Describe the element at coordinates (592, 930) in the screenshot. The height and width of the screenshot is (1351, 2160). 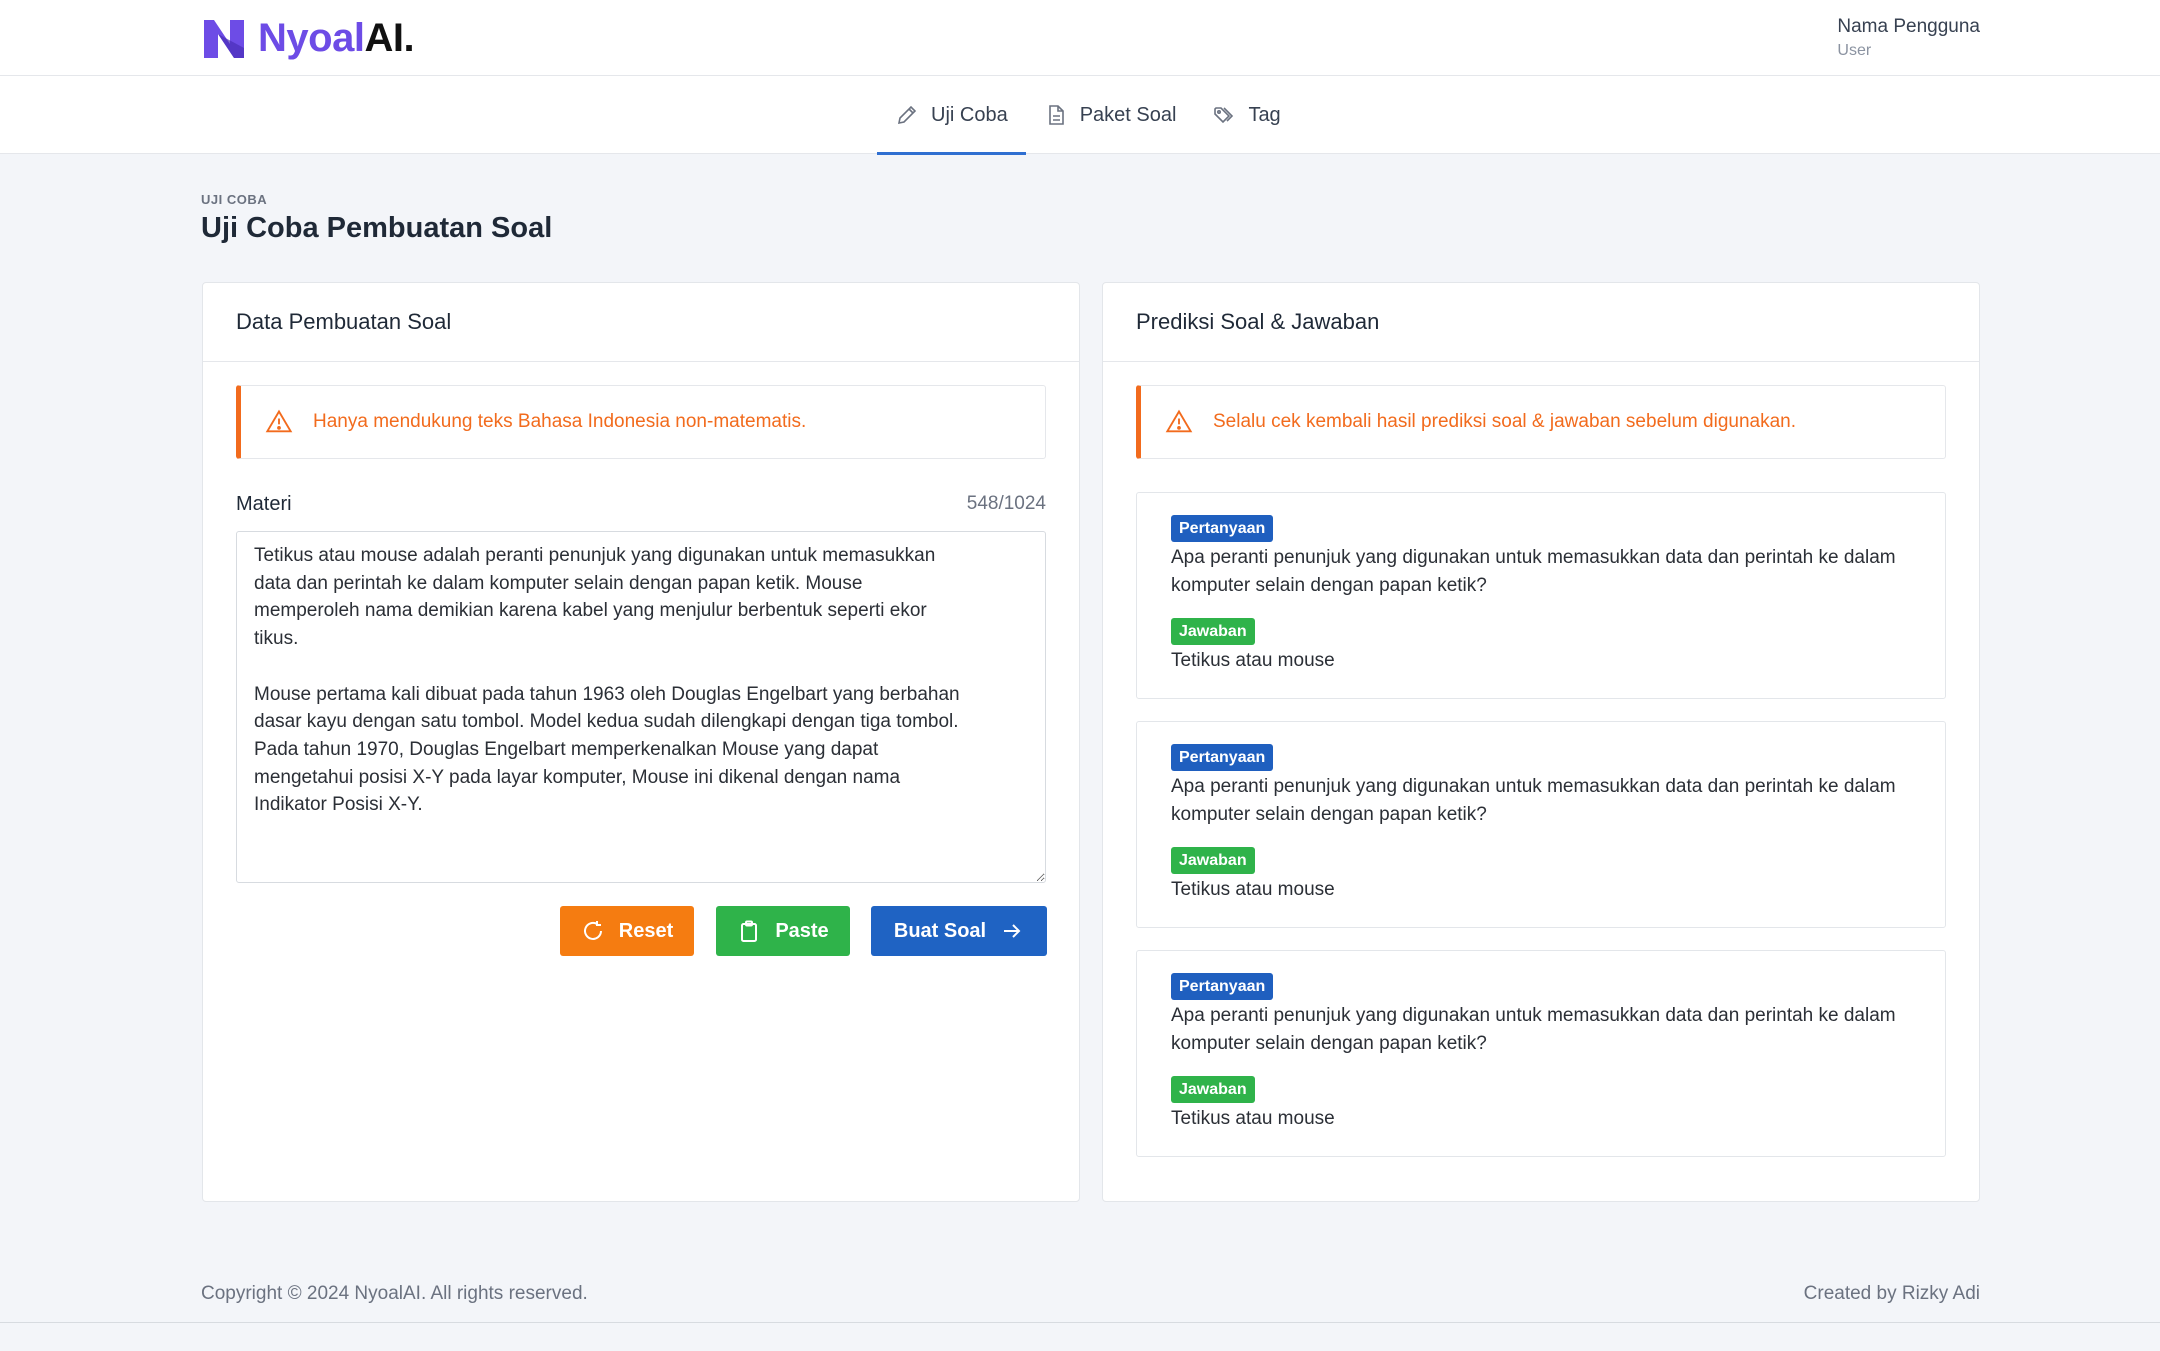
I see `refresh-icon` at that location.